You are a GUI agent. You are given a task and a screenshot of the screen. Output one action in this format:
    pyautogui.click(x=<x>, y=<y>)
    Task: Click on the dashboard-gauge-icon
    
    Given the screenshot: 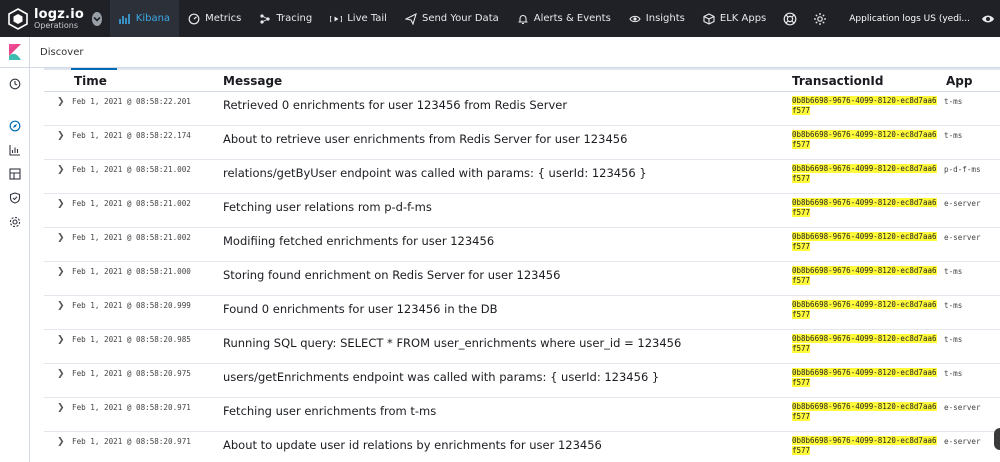 What is the action you would take?
    pyautogui.click(x=194, y=19)
    